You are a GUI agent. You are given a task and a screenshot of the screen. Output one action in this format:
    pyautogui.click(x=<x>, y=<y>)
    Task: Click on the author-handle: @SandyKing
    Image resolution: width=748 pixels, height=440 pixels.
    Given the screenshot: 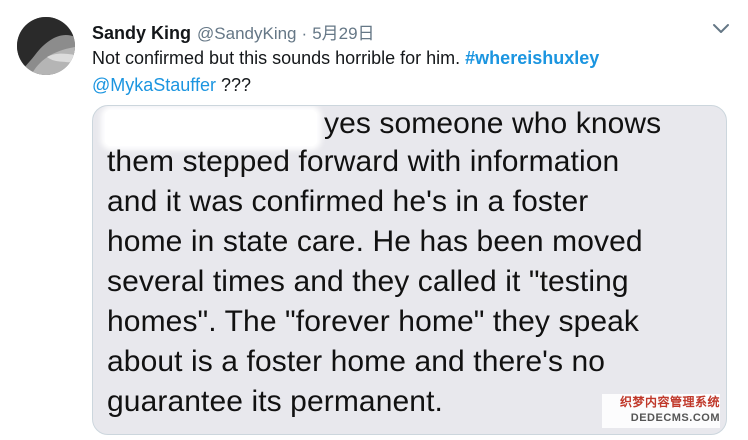 What is the action you would take?
    pyautogui.click(x=247, y=34)
    